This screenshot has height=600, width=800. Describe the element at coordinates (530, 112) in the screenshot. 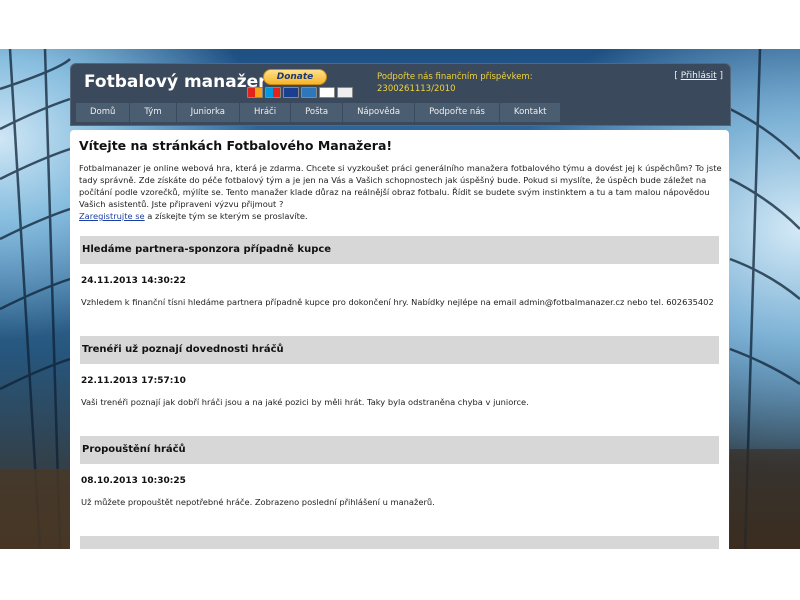

I see `nav-item-contact: Kontakt` at that location.